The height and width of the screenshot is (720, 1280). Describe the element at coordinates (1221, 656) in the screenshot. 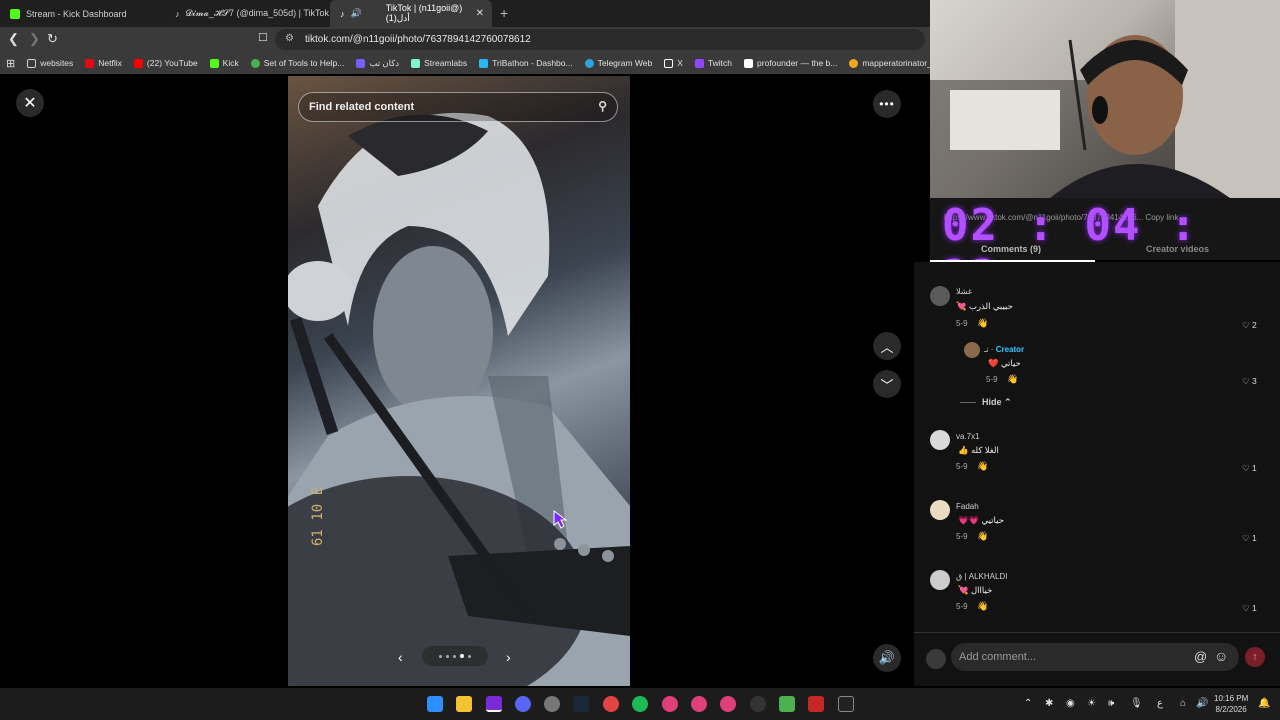

I see `emoji-icon: ☺` at that location.